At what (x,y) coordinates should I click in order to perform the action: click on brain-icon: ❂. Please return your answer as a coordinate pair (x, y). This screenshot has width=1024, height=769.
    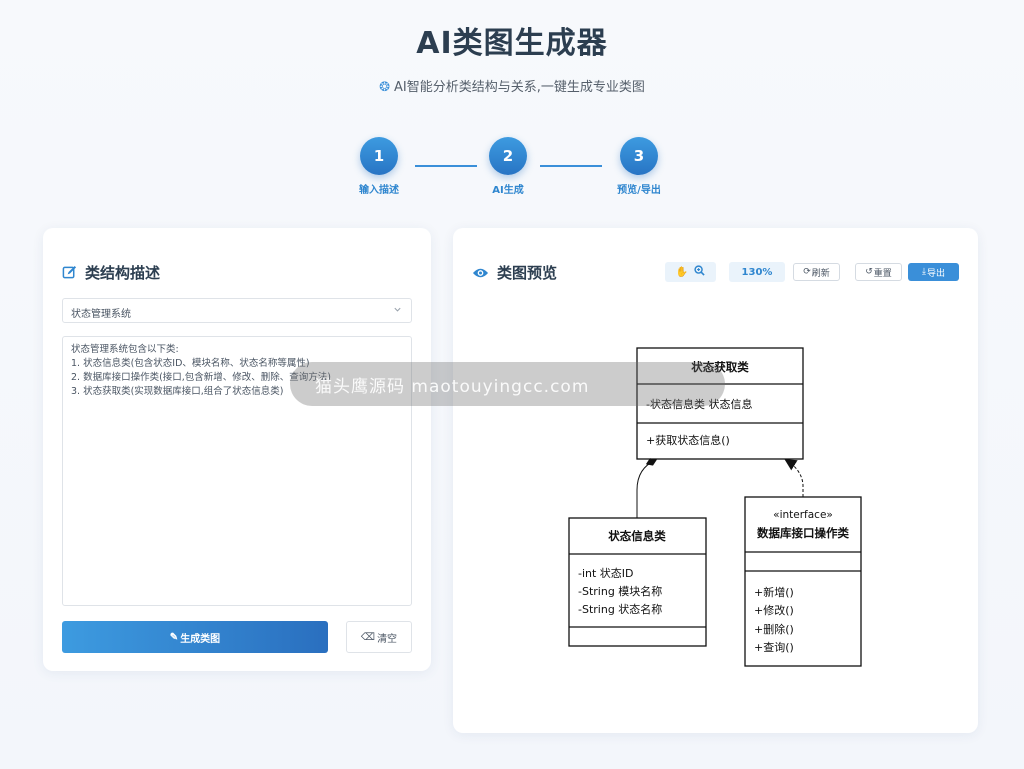
    Looking at the image, I should click on (385, 87).